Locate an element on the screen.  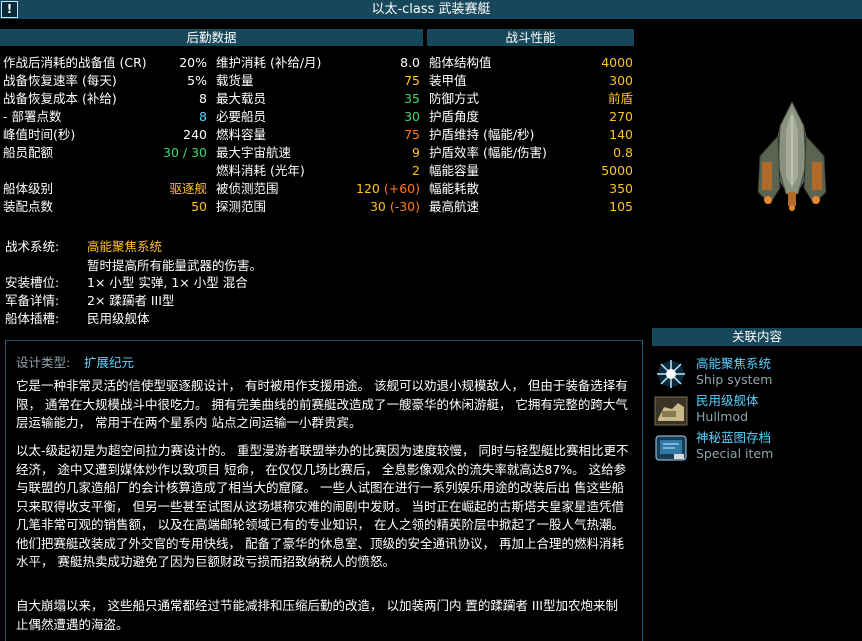
stat-value: 前盾 is located at coordinates (620, 99).